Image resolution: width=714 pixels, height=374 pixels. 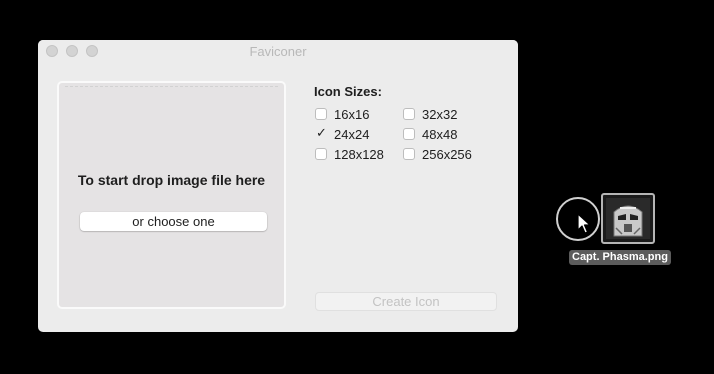 I want to click on checkbox-label: 32x32, so click(x=440, y=114).